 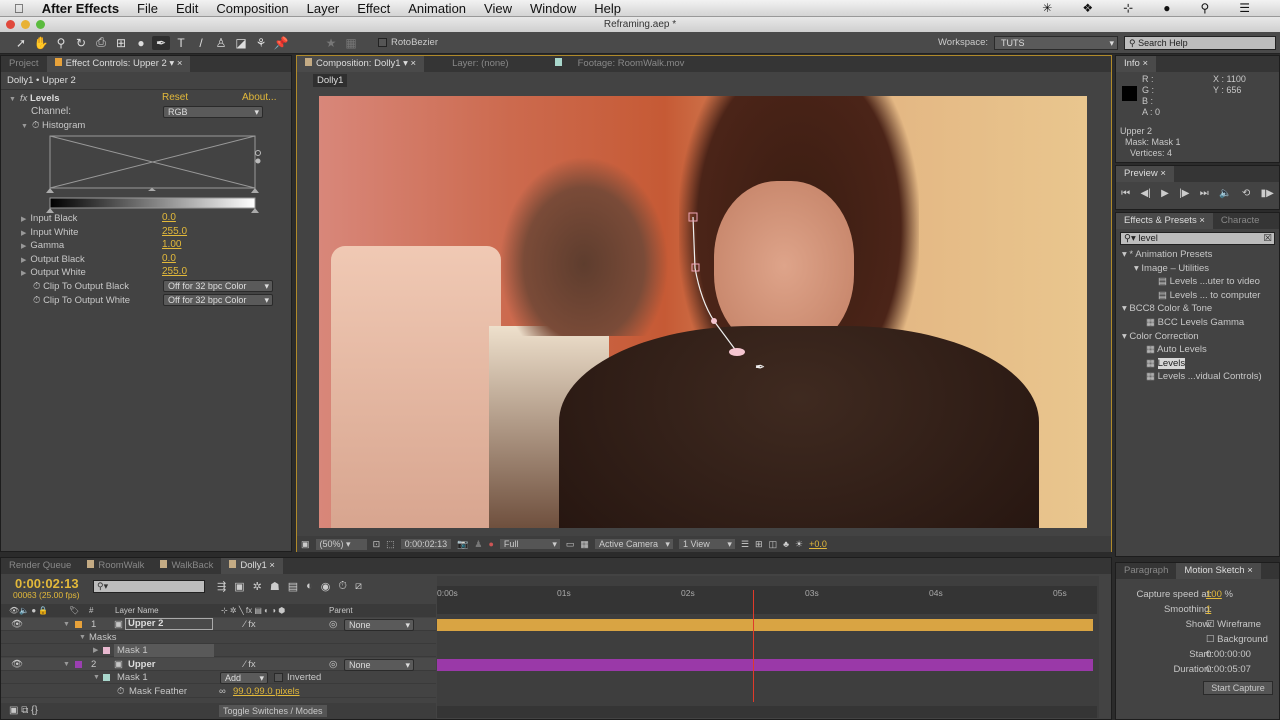 I want to click on minimize-window-button, so click(x=25, y=24).